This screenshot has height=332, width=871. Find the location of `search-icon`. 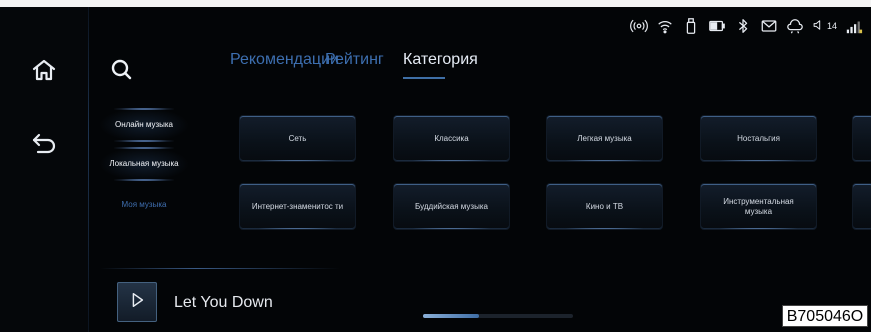

search-icon is located at coordinates (122, 73).